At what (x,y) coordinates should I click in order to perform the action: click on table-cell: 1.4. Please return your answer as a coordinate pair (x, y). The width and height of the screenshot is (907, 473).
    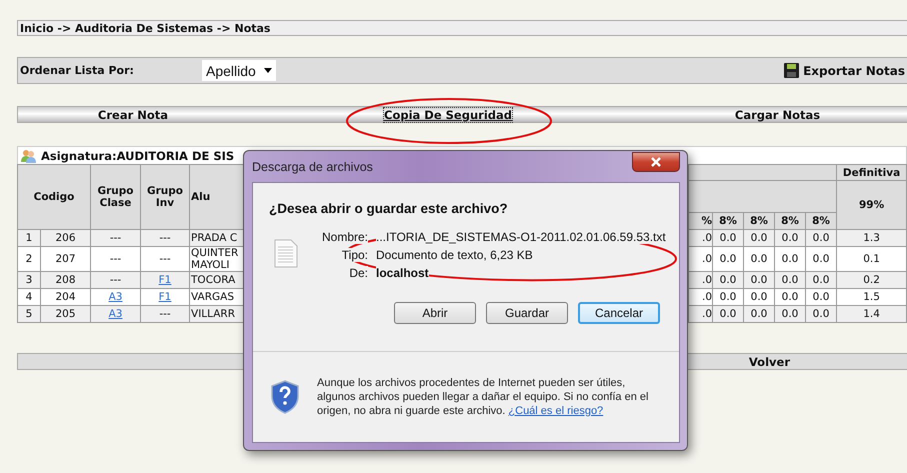
    Looking at the image, I should click on (871, 314).